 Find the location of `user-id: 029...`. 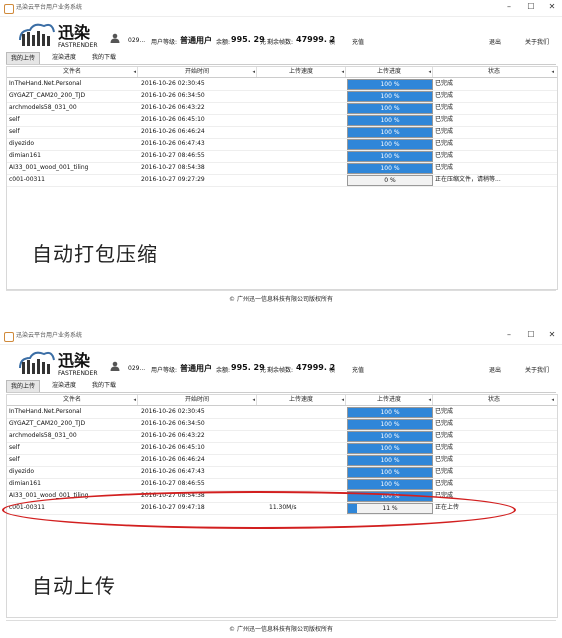

user-id: 029... is located at coordinates (137, 368).